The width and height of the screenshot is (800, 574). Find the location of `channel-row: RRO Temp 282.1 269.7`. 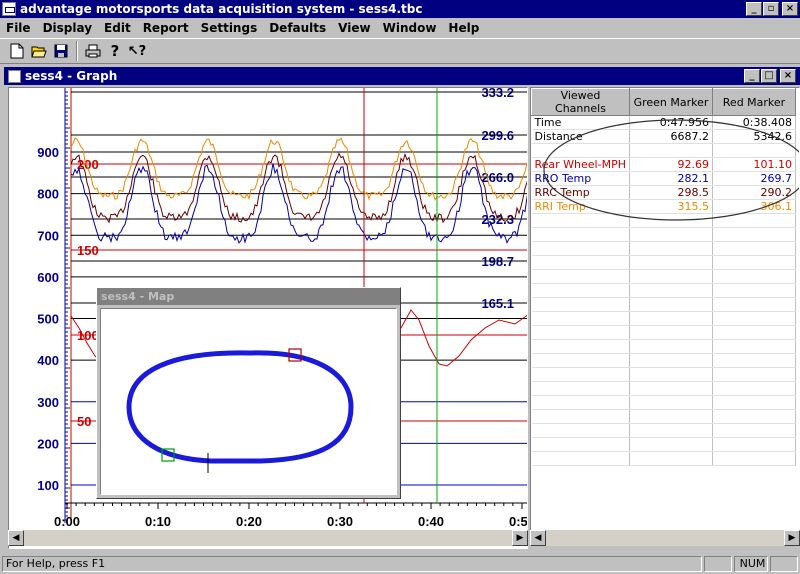

channel-row: RRO Temp 282.1 269.7 is located at coordinates (664, 178).